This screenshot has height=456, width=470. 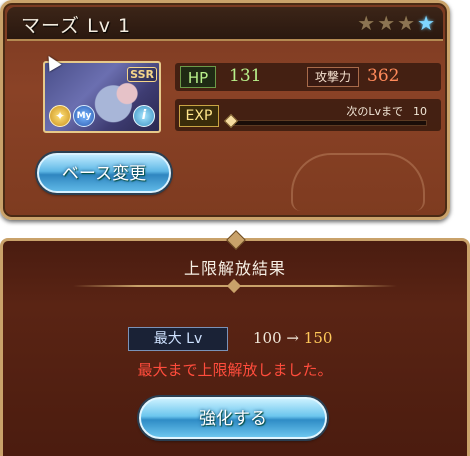 I want to click on result-title: 上限解放結果, so click(x=234, y=268).